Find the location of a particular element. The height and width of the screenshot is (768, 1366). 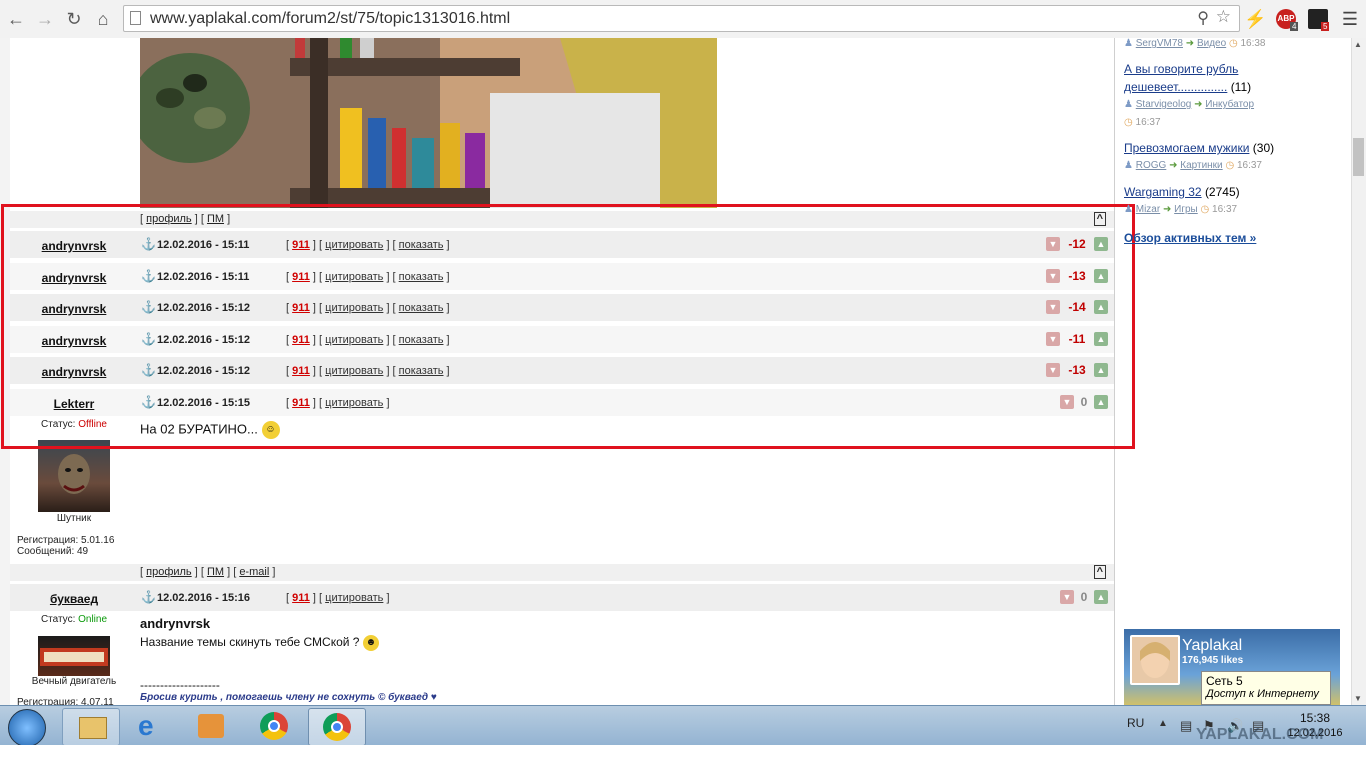

tooltip-access: Доступ к Интернету is located at coordinates (1262, 694).